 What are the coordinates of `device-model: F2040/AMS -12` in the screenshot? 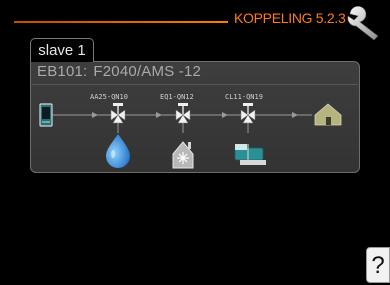 It's located at (147, 71).